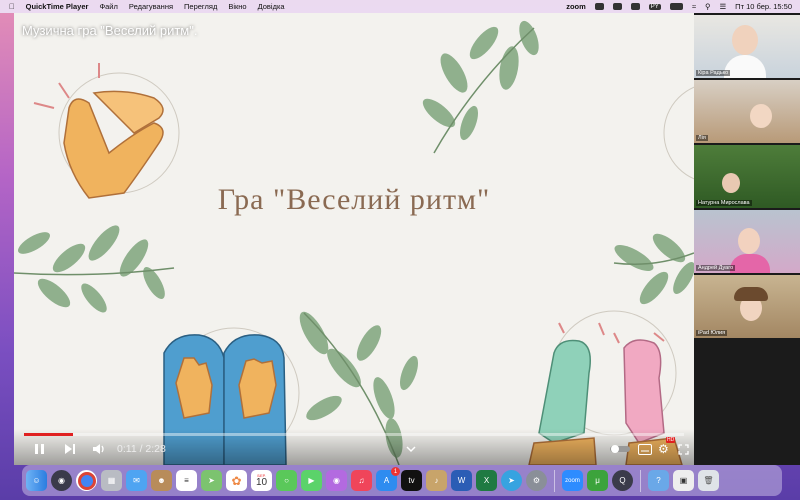 The image size is (800, 500). What do you see at coordinates (654, 6) in the screenshot?
I see `input-source: PY` at bounding box center [654, 6].